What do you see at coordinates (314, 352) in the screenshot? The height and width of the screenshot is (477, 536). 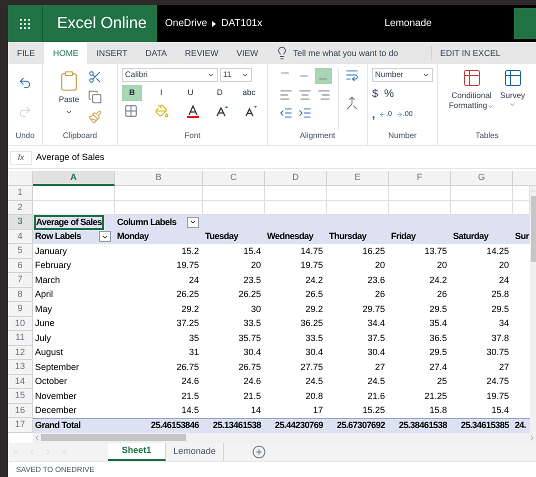 I see `table-cell-text: 30.4` at bounding box center [314, 352].